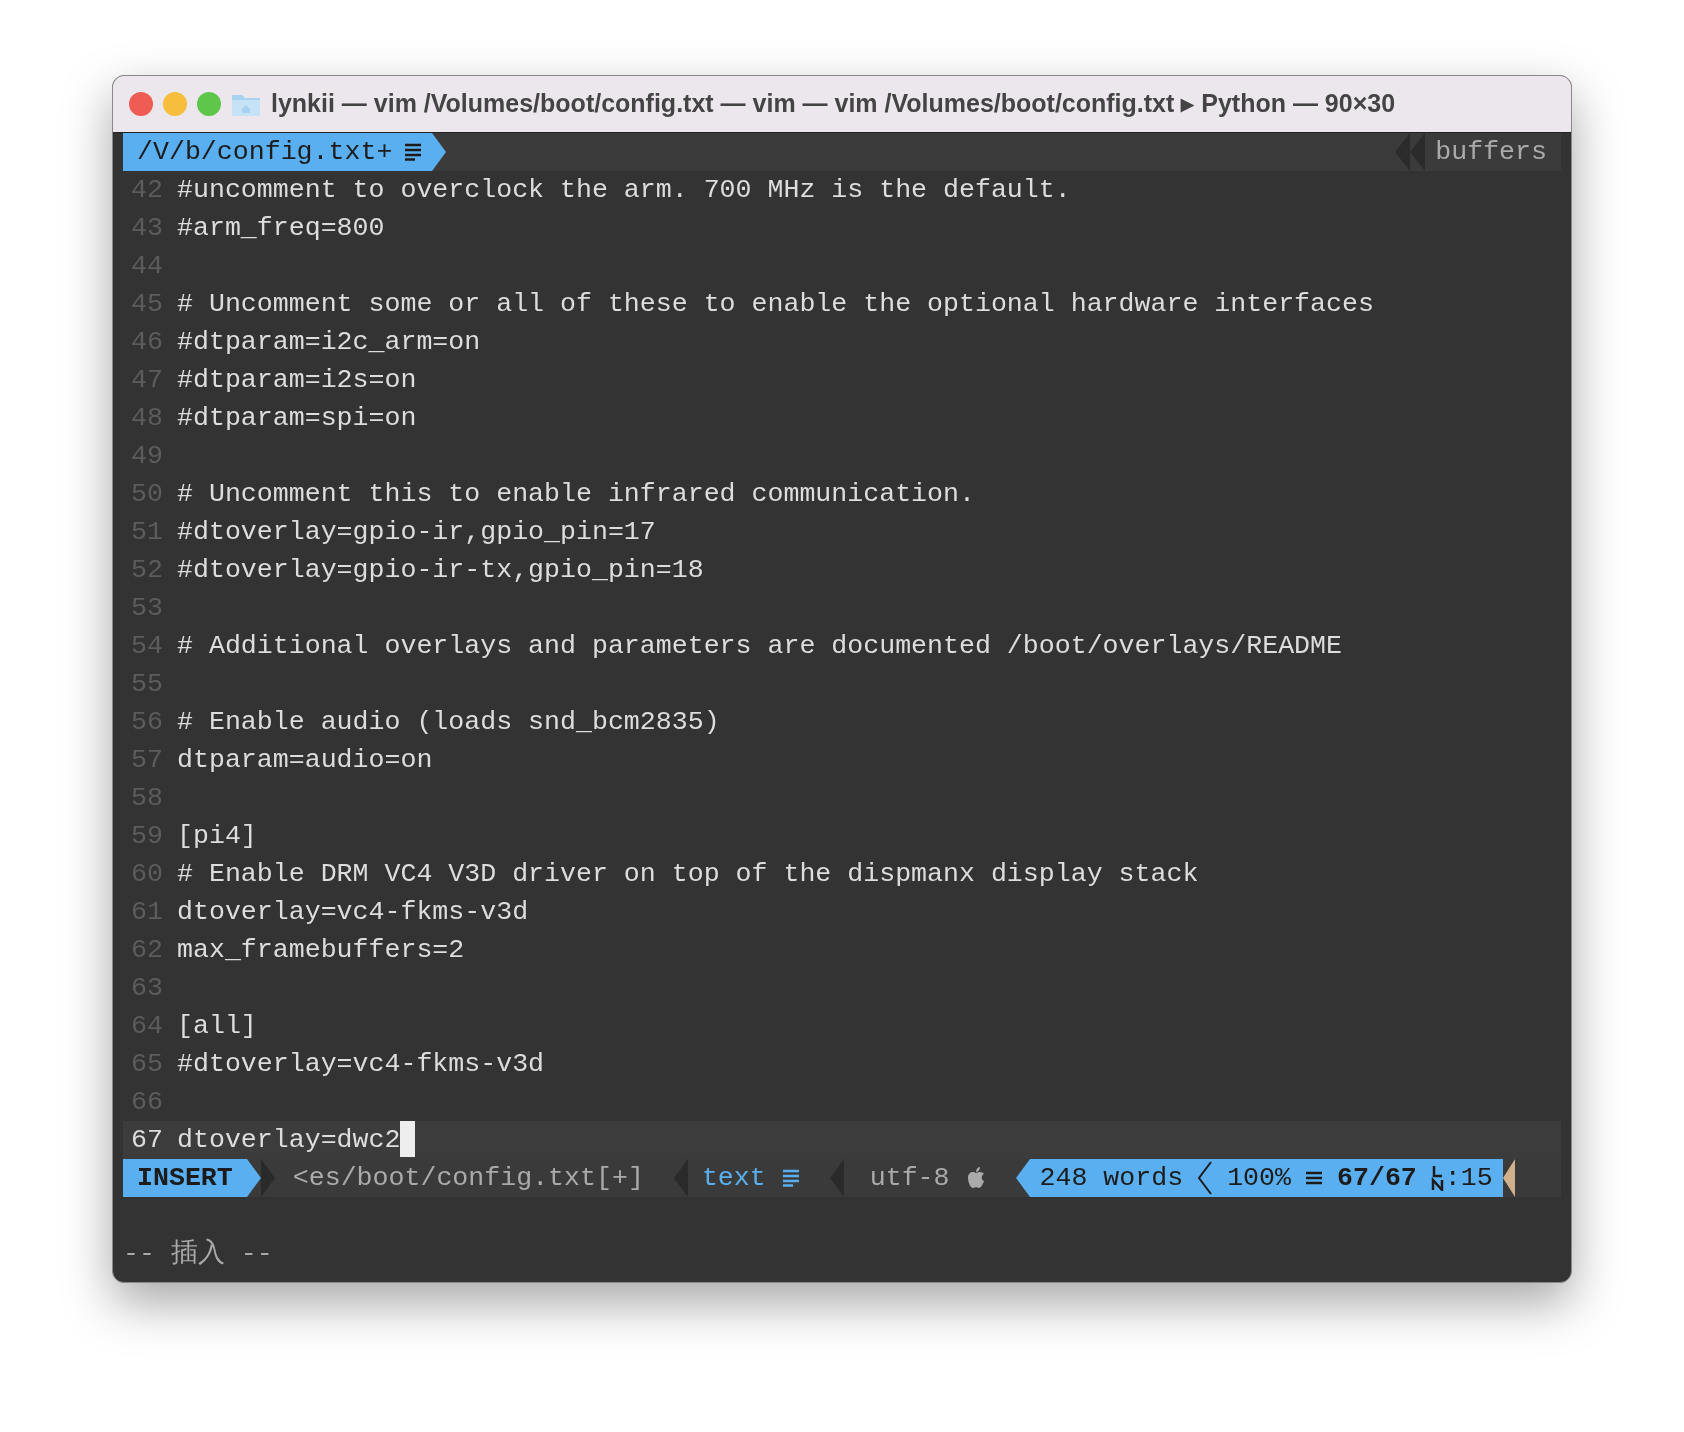 This screenshot has width=1684, height=1432. I want to click on line-number: 67, so click(147, 1140).